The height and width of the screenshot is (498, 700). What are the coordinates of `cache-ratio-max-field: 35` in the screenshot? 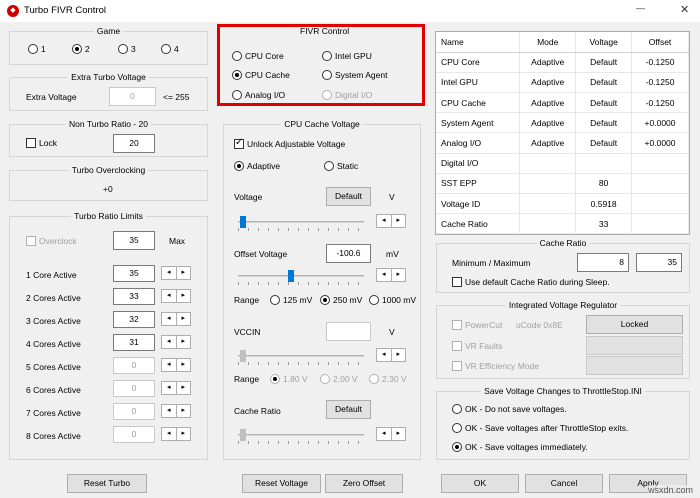 It's located at (659, 262).